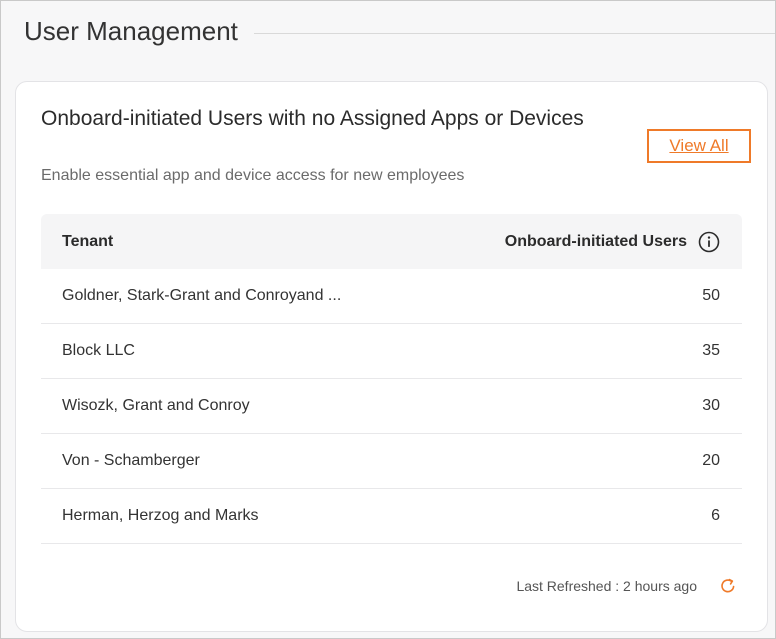 This screenshot has width=776, height=639. Describe the element at coordinates (131, 460) in the screenshot. I see `tenant-name: Von - Schamberger` at that location.